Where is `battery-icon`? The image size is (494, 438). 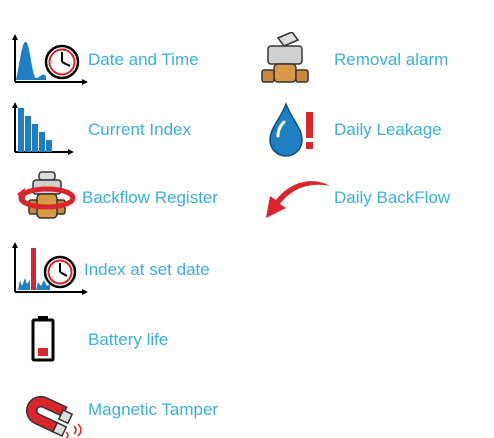 battery-icon is located at coordinates (43, 339).